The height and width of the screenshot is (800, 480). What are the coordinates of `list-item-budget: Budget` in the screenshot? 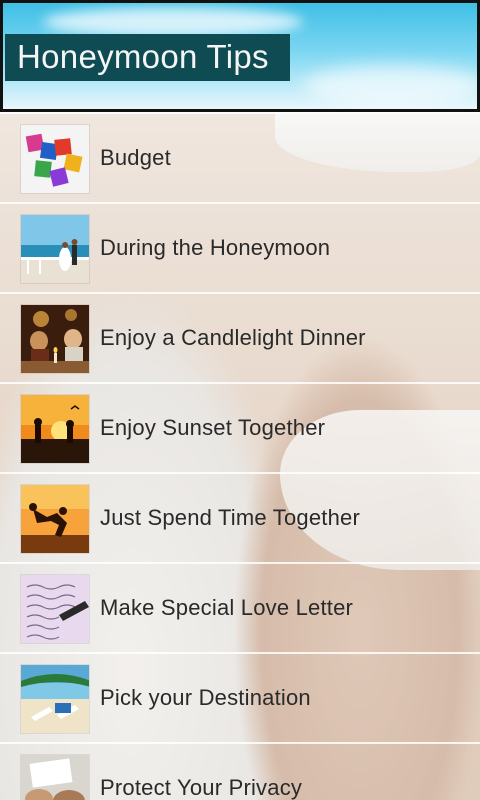 It's located at (240, 157).